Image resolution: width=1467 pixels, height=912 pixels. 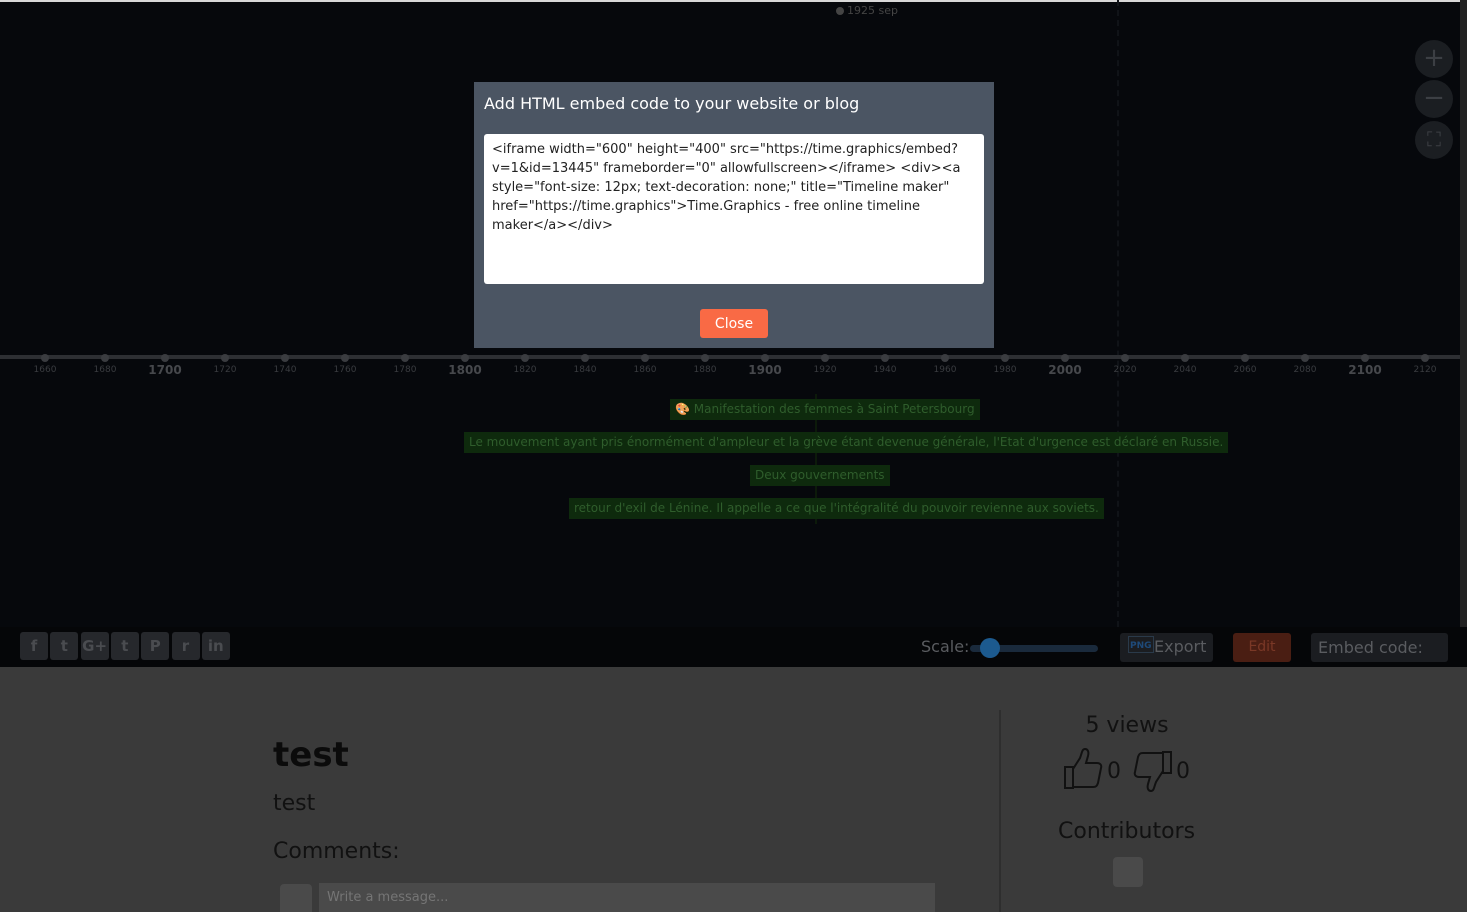 What do you see at coordinates (1305, 364) in the screenshot?
I see `axis-tick: 2080` at bounding box center [1305, 364].